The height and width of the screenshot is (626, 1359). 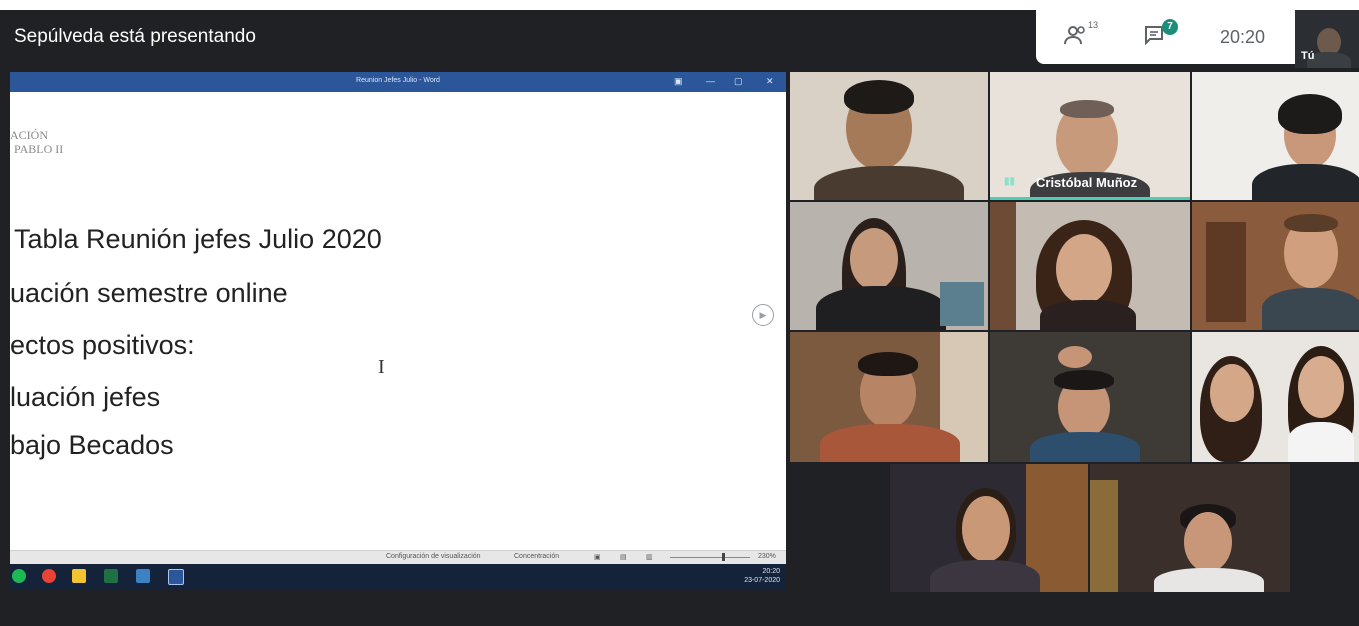 I want to click on focus-mode: Concentración, so click(x=536, y=556).